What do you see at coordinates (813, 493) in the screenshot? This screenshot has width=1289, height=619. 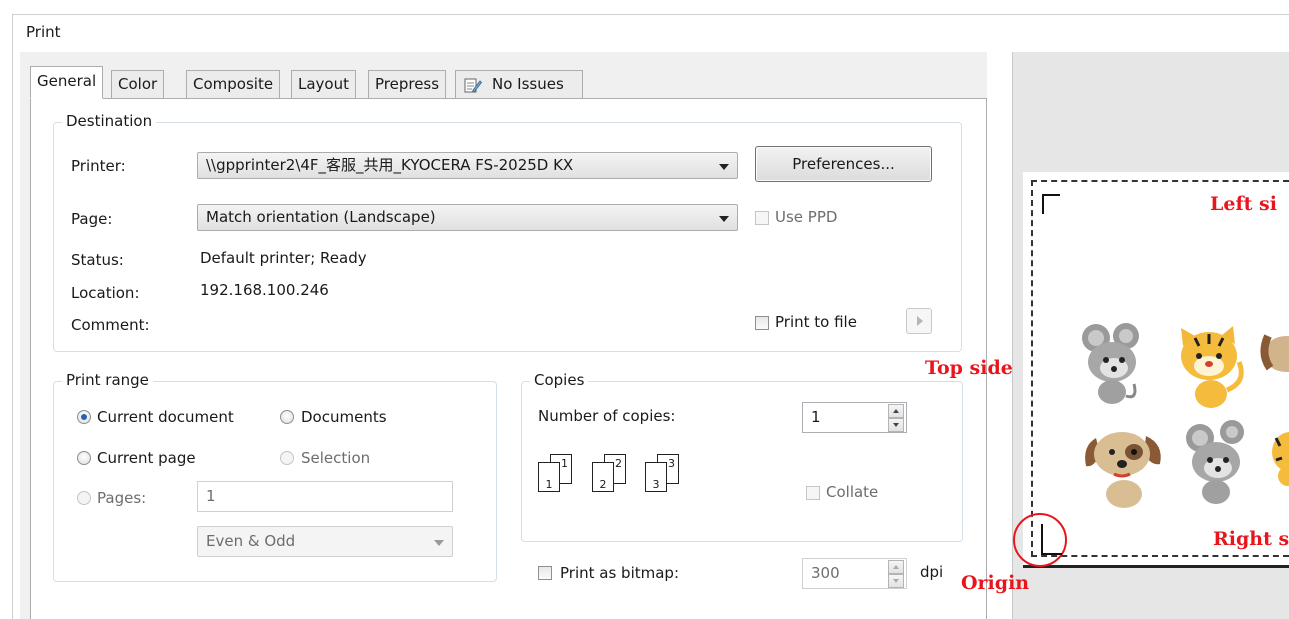 I see `collate-checkbox` at bounding box center [813, 493].